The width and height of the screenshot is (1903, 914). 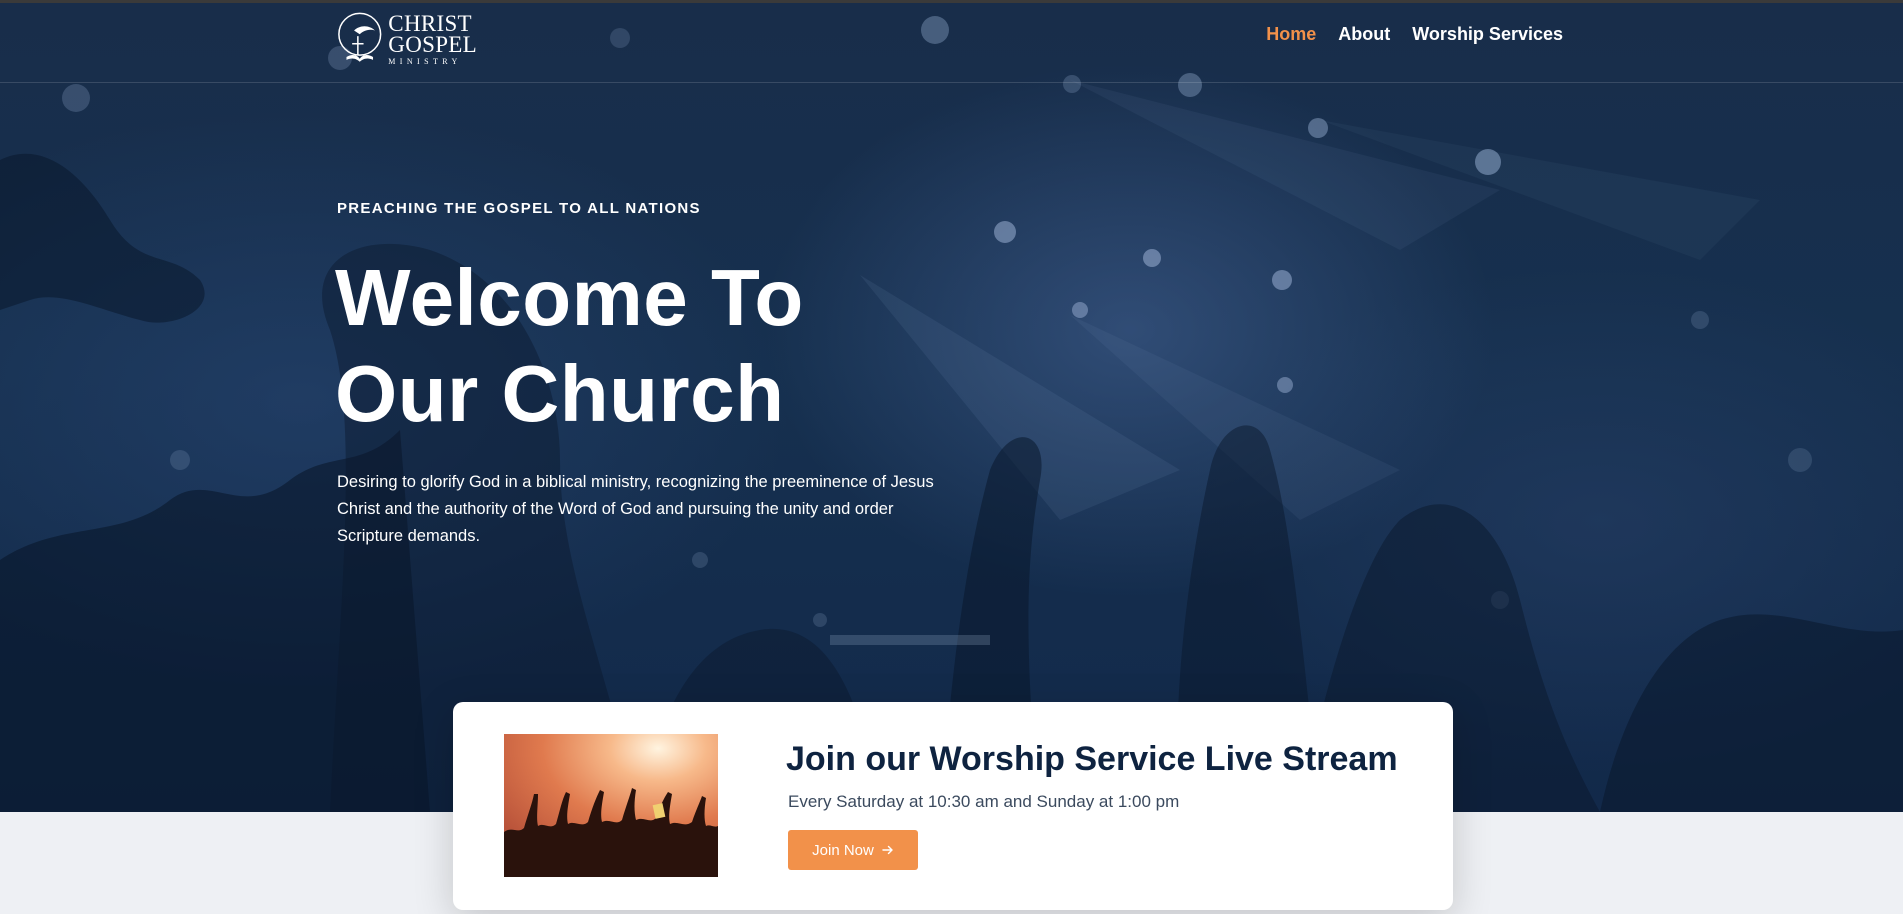 What do you see at coordinates (843, 850) in the screenshot?
I see `join-now-label: Join Now` at bounding box center [843, 850].